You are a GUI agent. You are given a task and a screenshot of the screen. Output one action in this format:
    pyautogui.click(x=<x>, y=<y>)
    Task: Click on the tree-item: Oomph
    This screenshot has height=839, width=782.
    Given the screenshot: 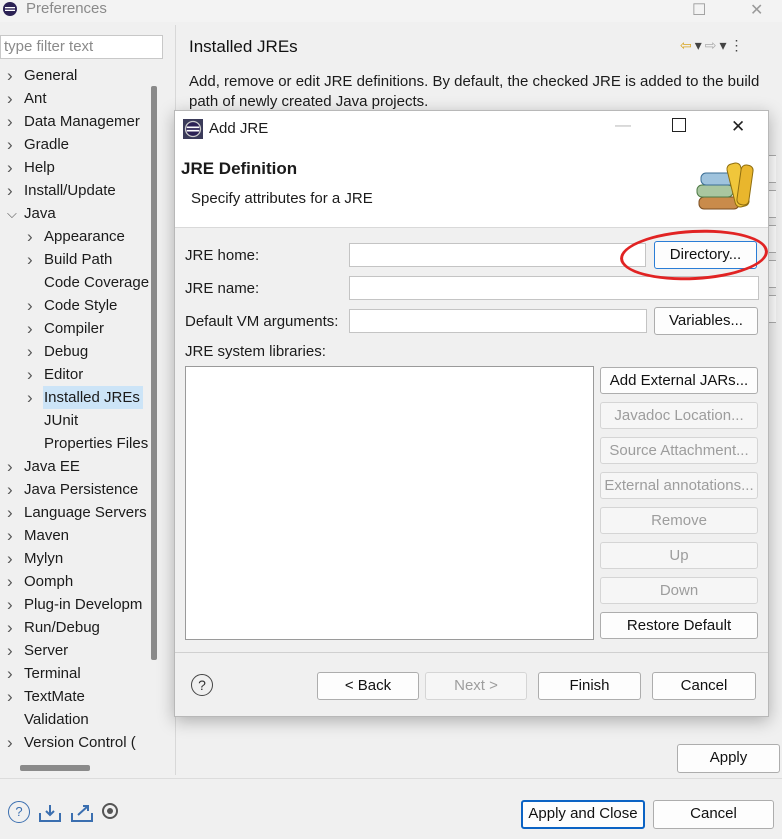 What is the action you would take?
    pyautogui.click(x=48, y=581)
    